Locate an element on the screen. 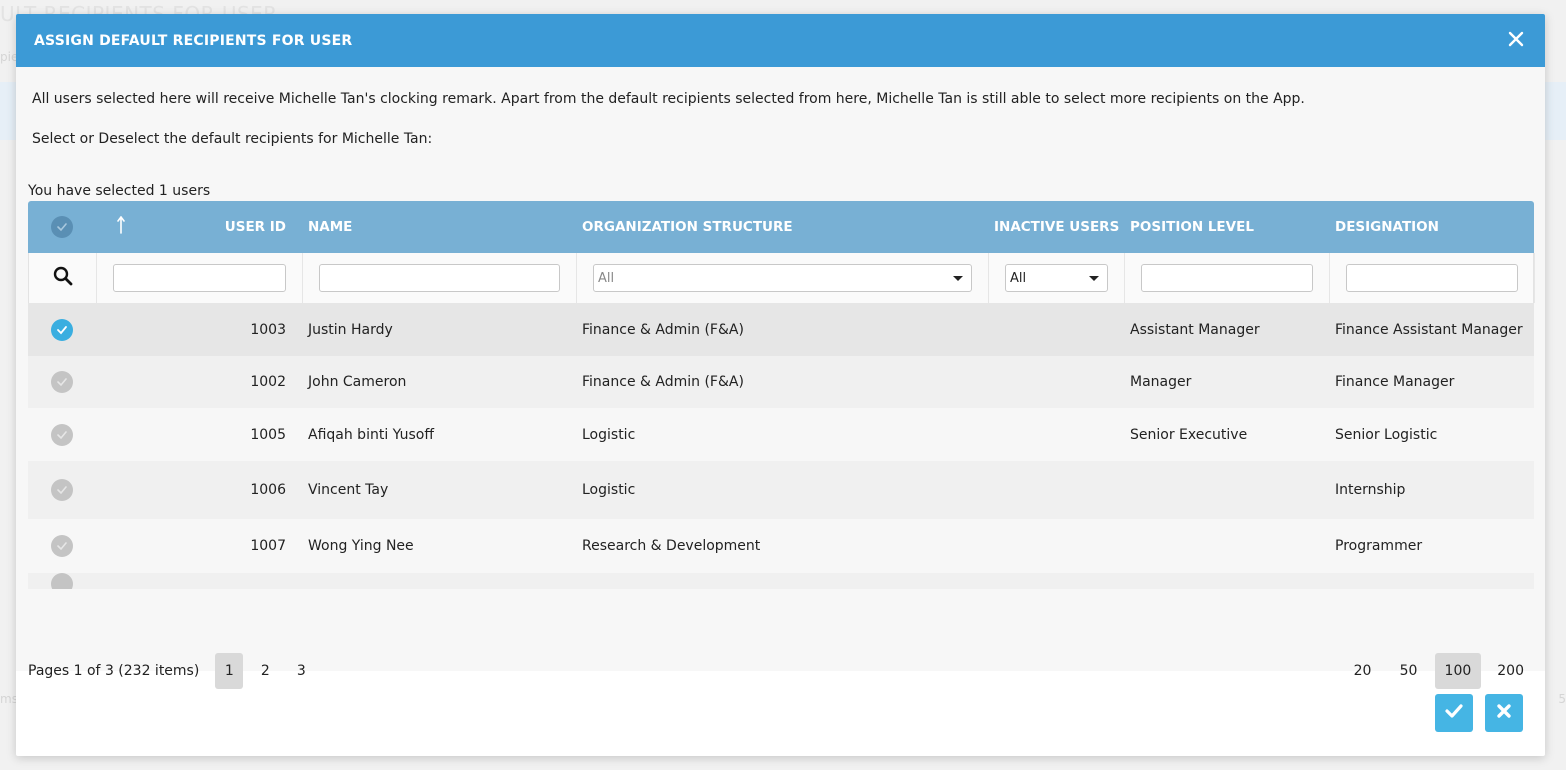 The image size is (1566, 770). select-all-checkbox is located at coordinates (62, 227).